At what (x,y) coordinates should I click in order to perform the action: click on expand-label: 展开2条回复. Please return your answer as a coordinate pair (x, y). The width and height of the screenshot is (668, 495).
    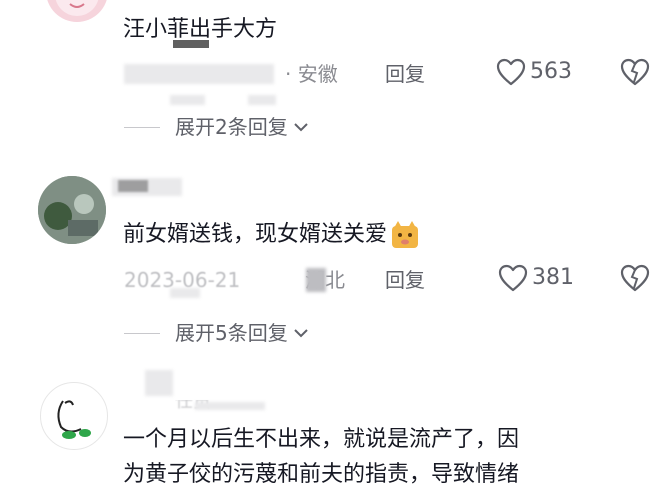
    Looking at the image, I should click on (231, 127).